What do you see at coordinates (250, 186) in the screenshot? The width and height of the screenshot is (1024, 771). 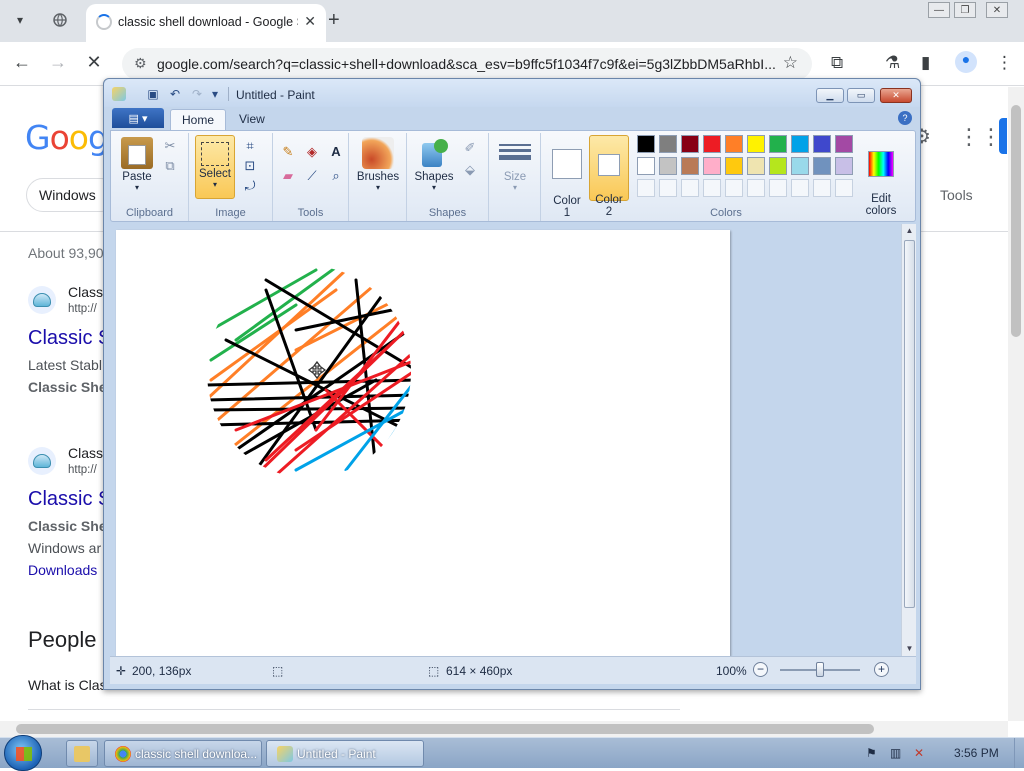 I see `rotate-icon: ⤾` at bounding box center [250, 186].